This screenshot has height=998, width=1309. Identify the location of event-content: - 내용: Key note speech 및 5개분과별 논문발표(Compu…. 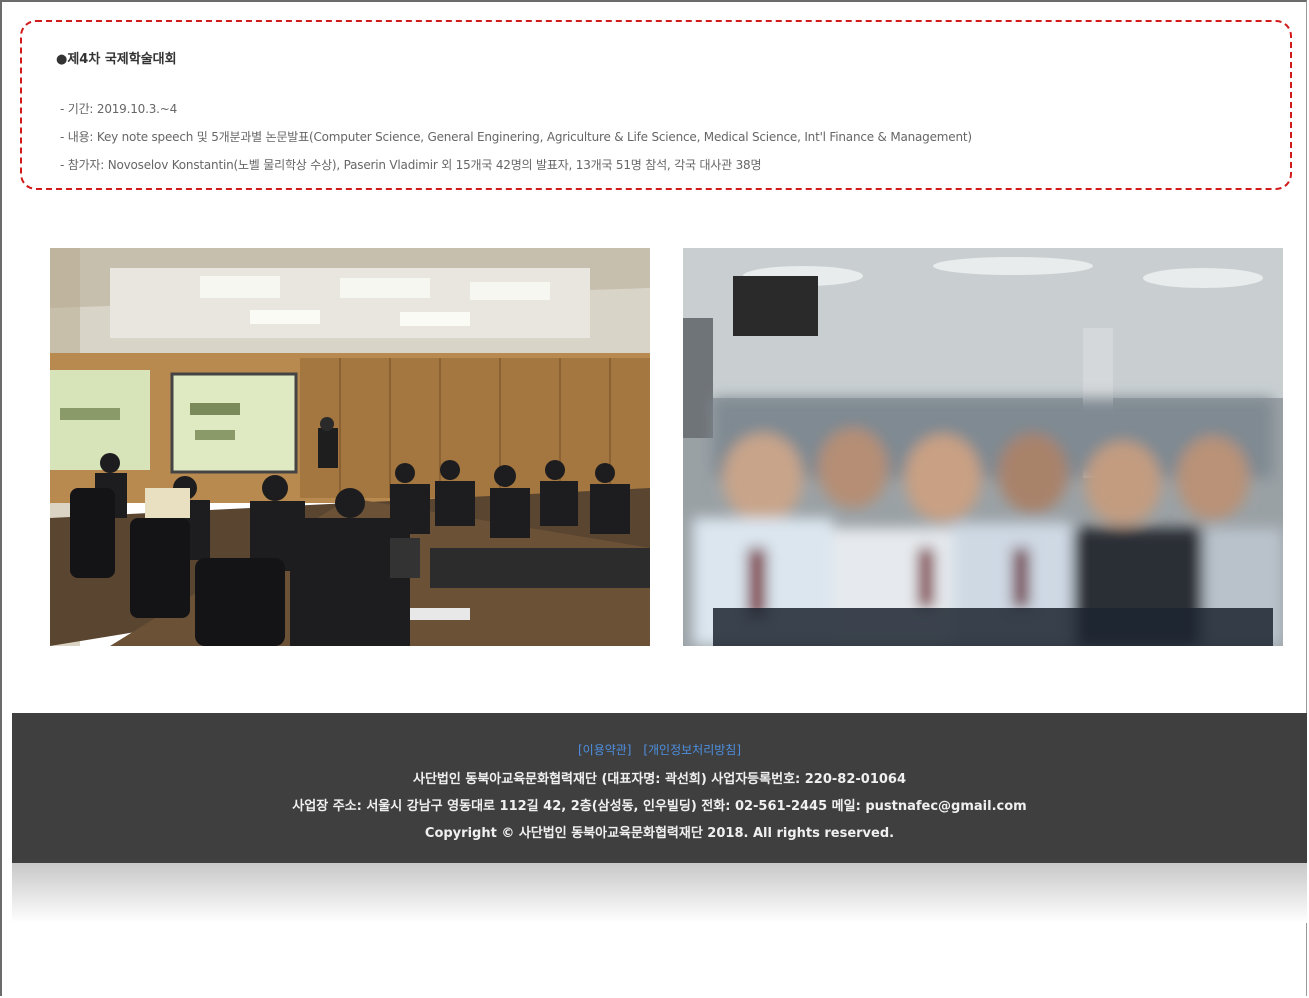
(516, 137).